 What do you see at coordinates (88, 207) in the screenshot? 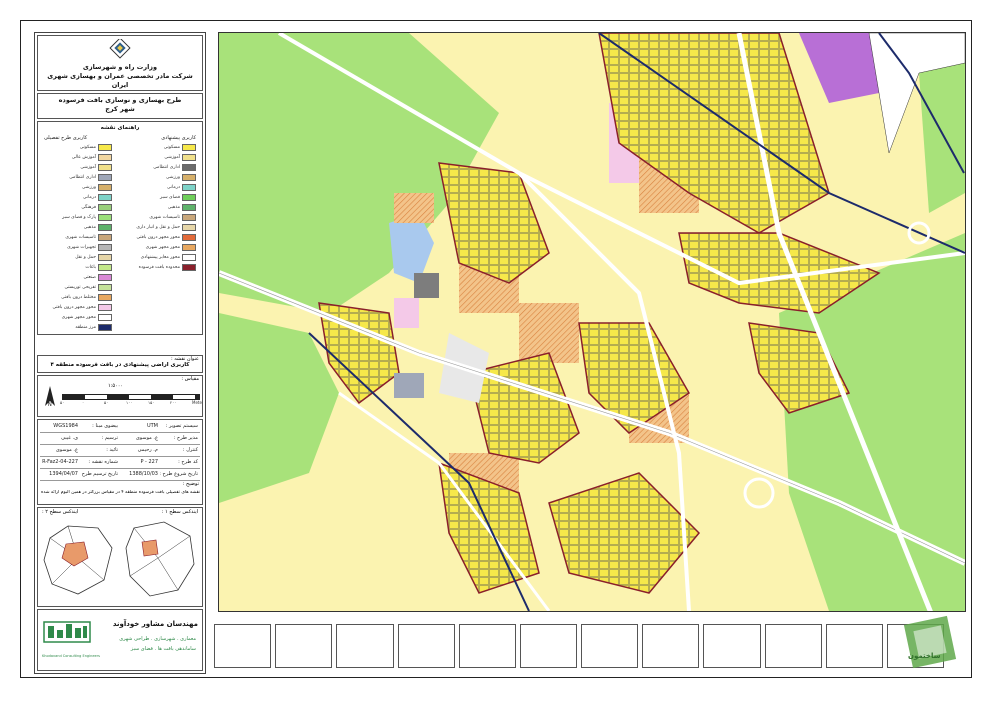
I see `legend-label: فرهنگی` at bounding box center [88, 207].